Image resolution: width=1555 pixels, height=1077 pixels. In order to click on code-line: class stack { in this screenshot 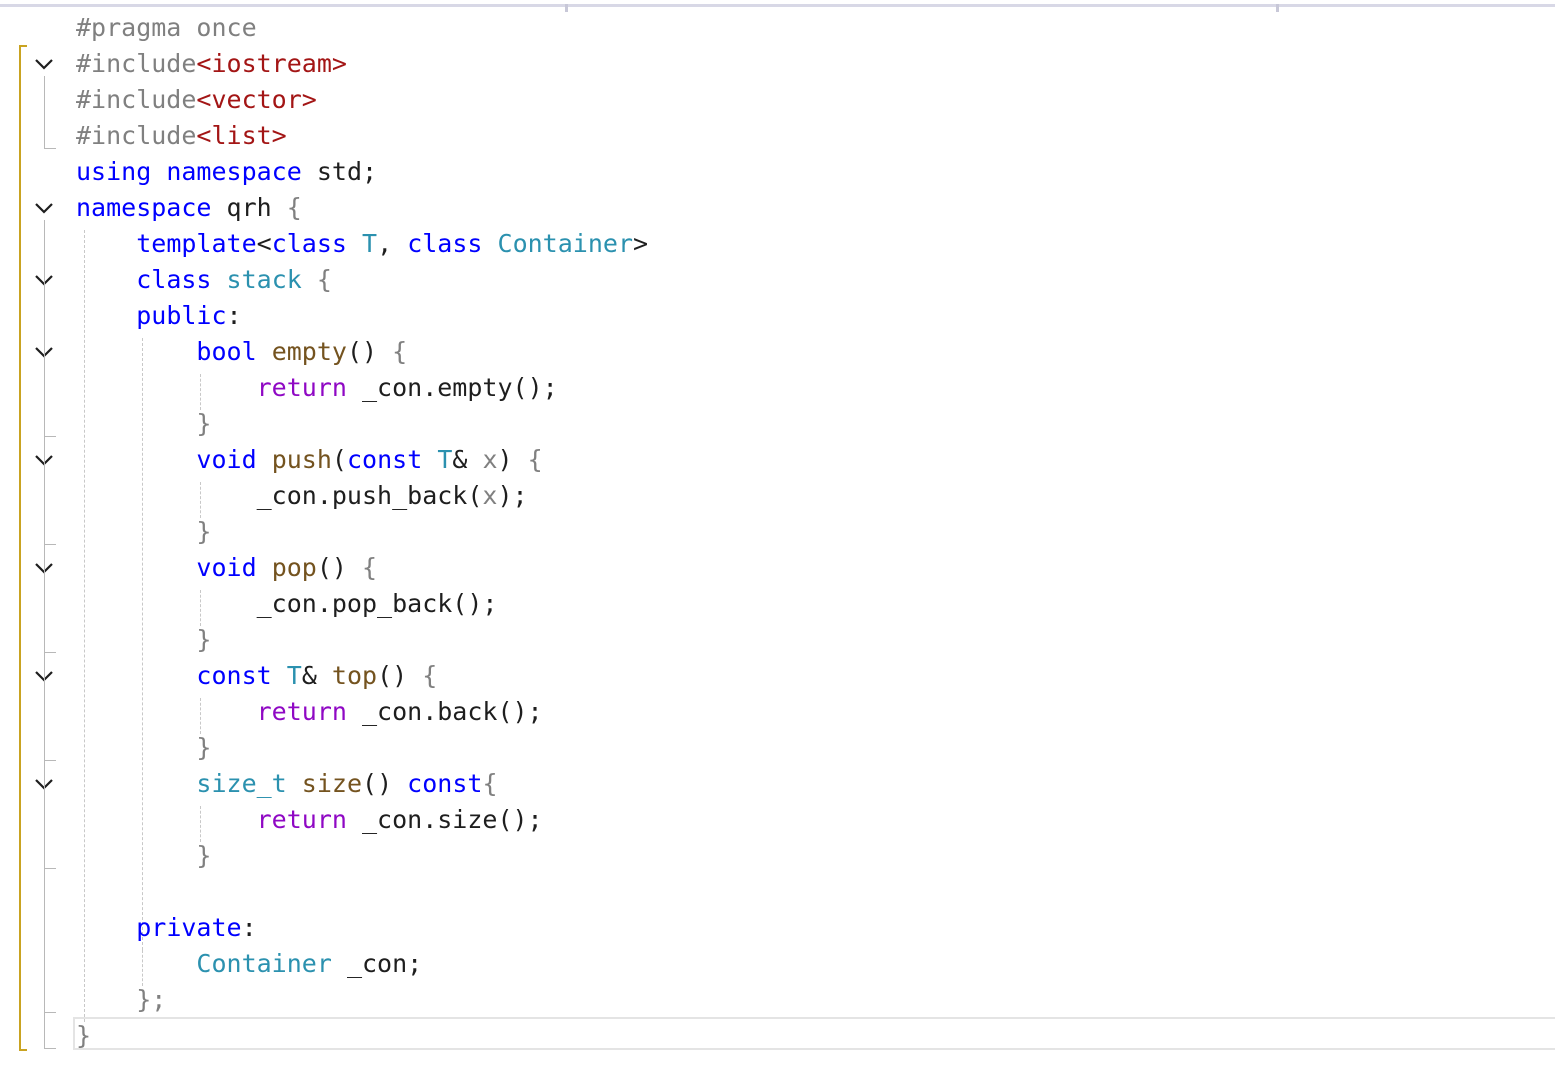, I will do `click(204, 280)`.